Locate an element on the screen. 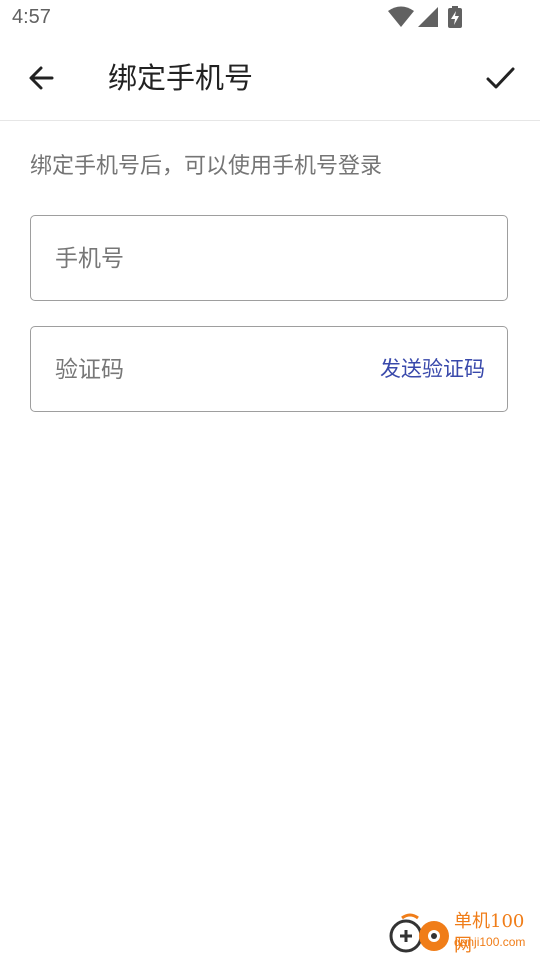 The image size is (540, 960). confirm-button is located at coordinates (500, 78).